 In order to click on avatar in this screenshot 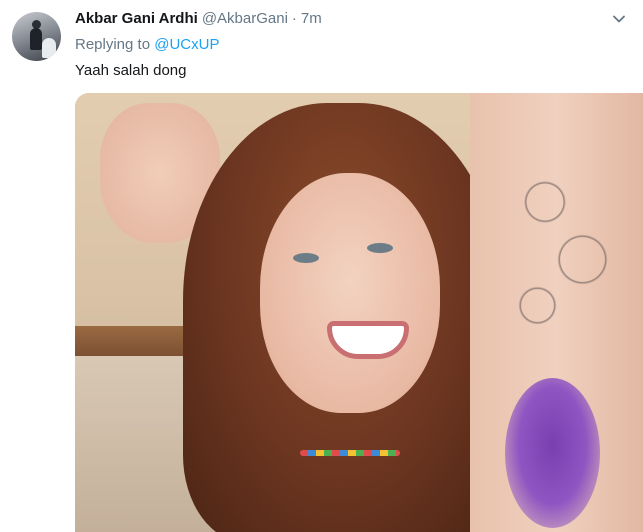, I will do `click(36, 36)`.